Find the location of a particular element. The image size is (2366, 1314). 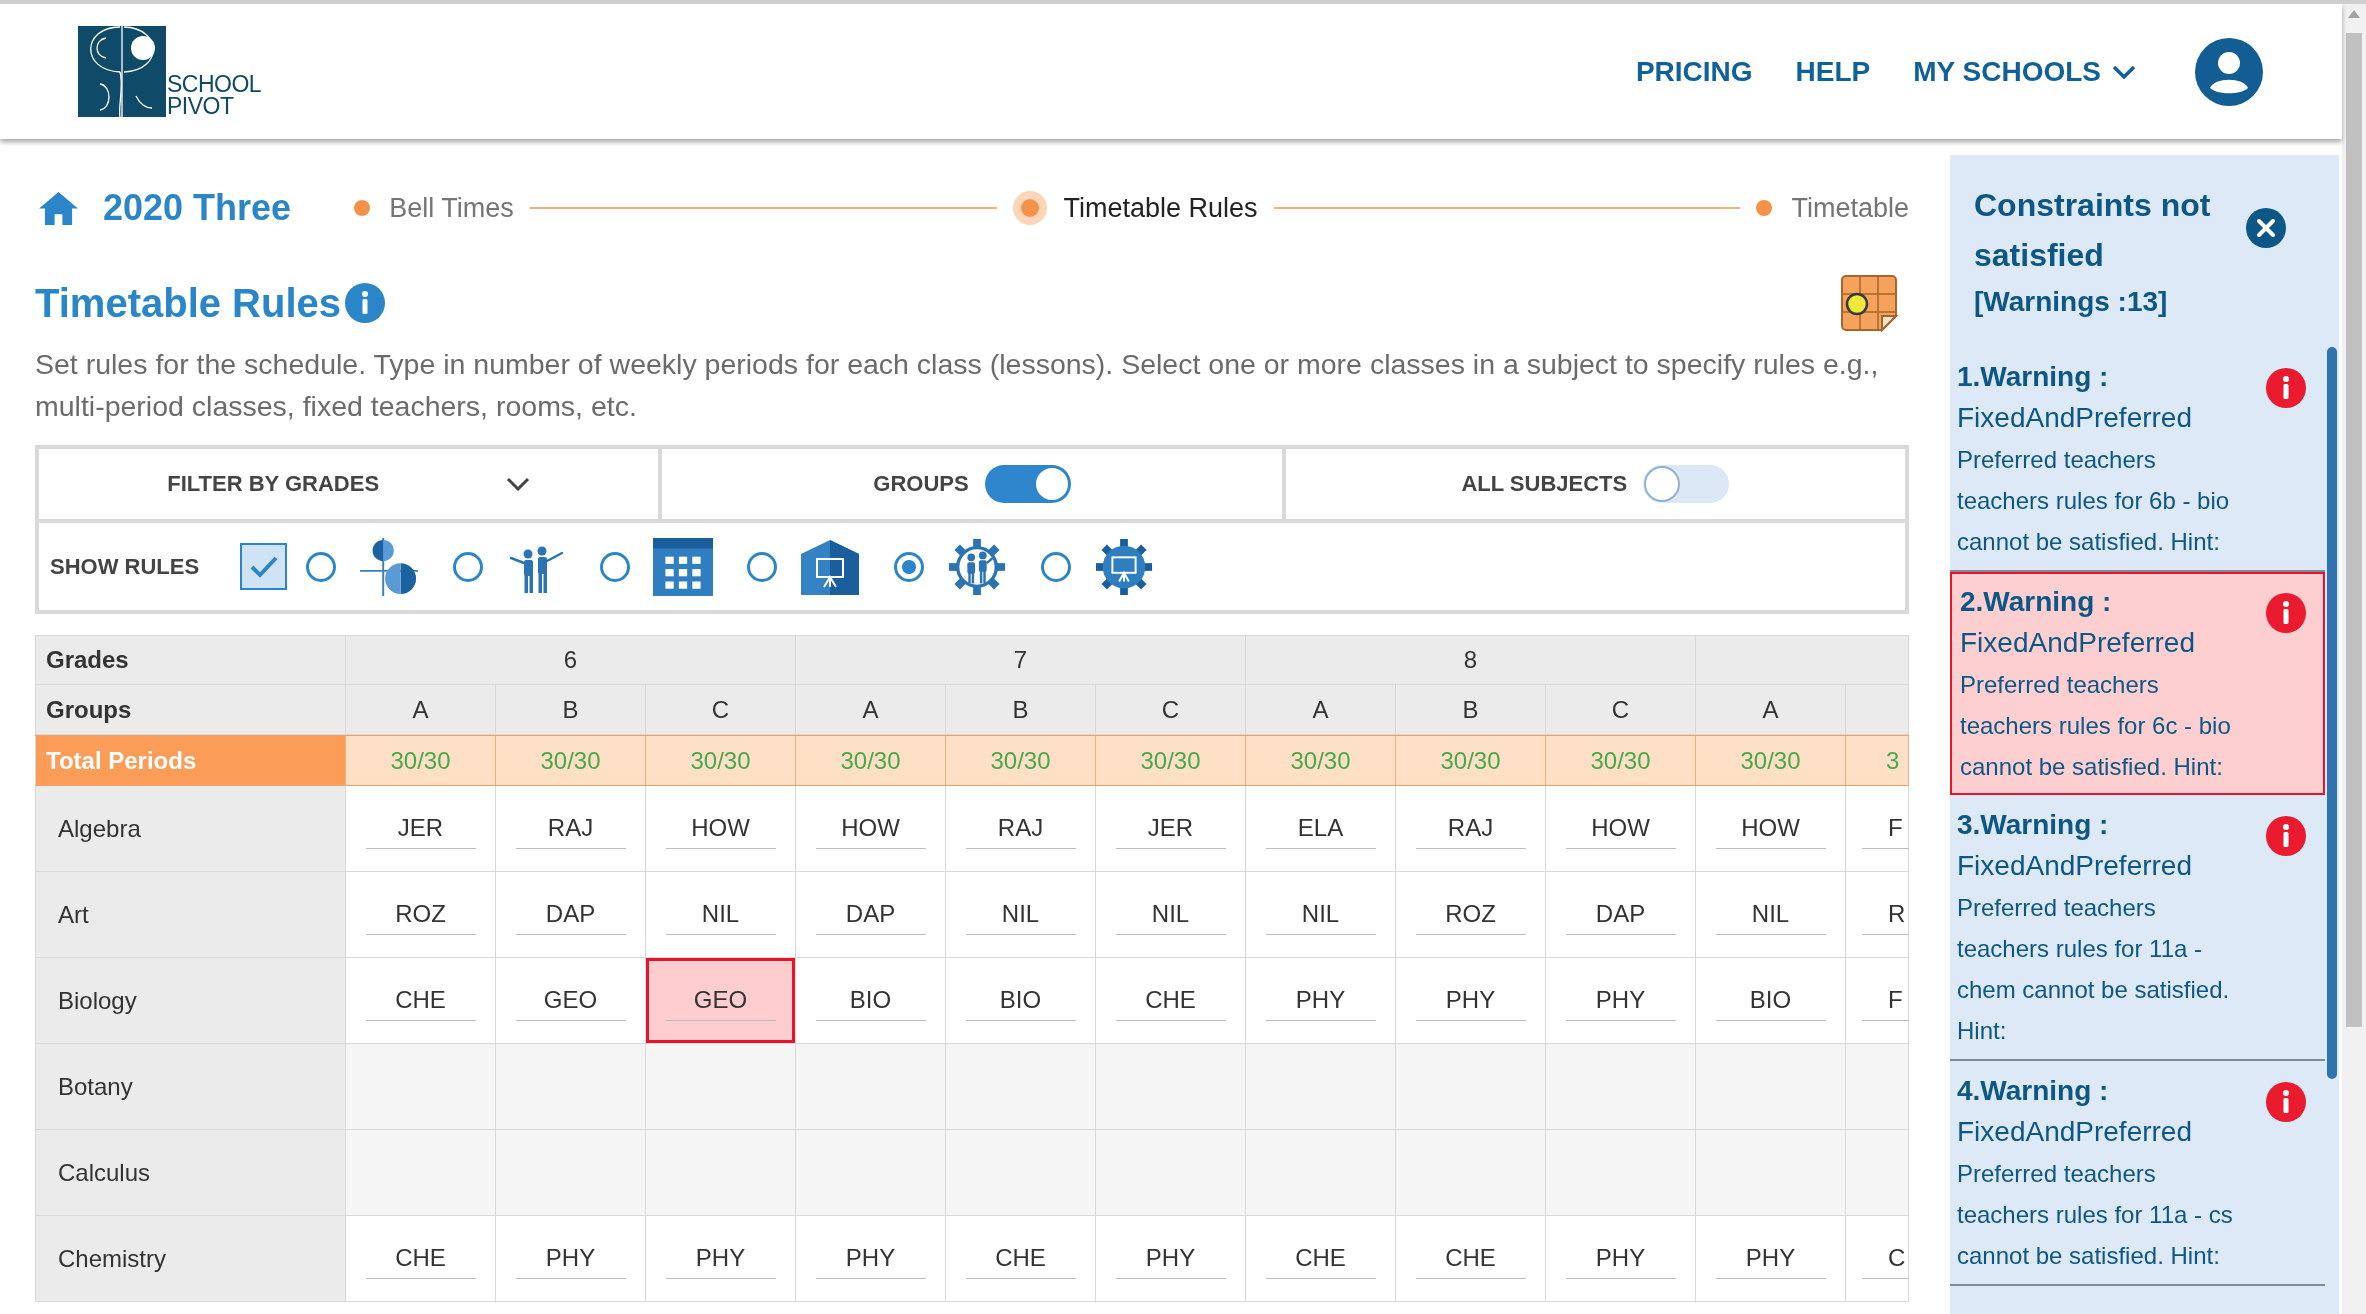

logo-icon is located at coordinates (122, 71).